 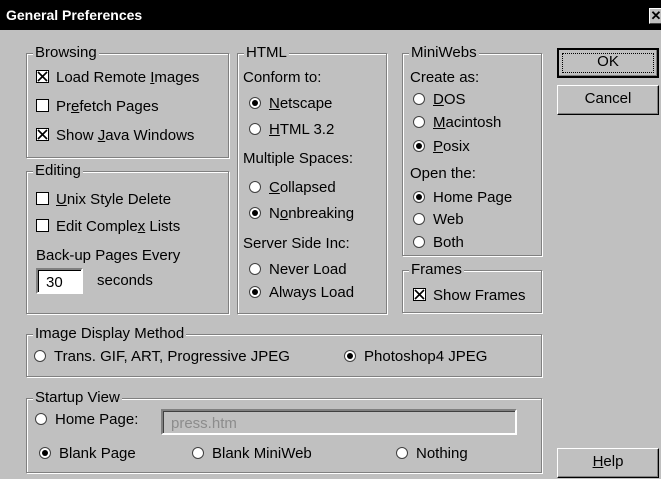 I want to click on window-title: General Preferences, so click(x=74, y=15).